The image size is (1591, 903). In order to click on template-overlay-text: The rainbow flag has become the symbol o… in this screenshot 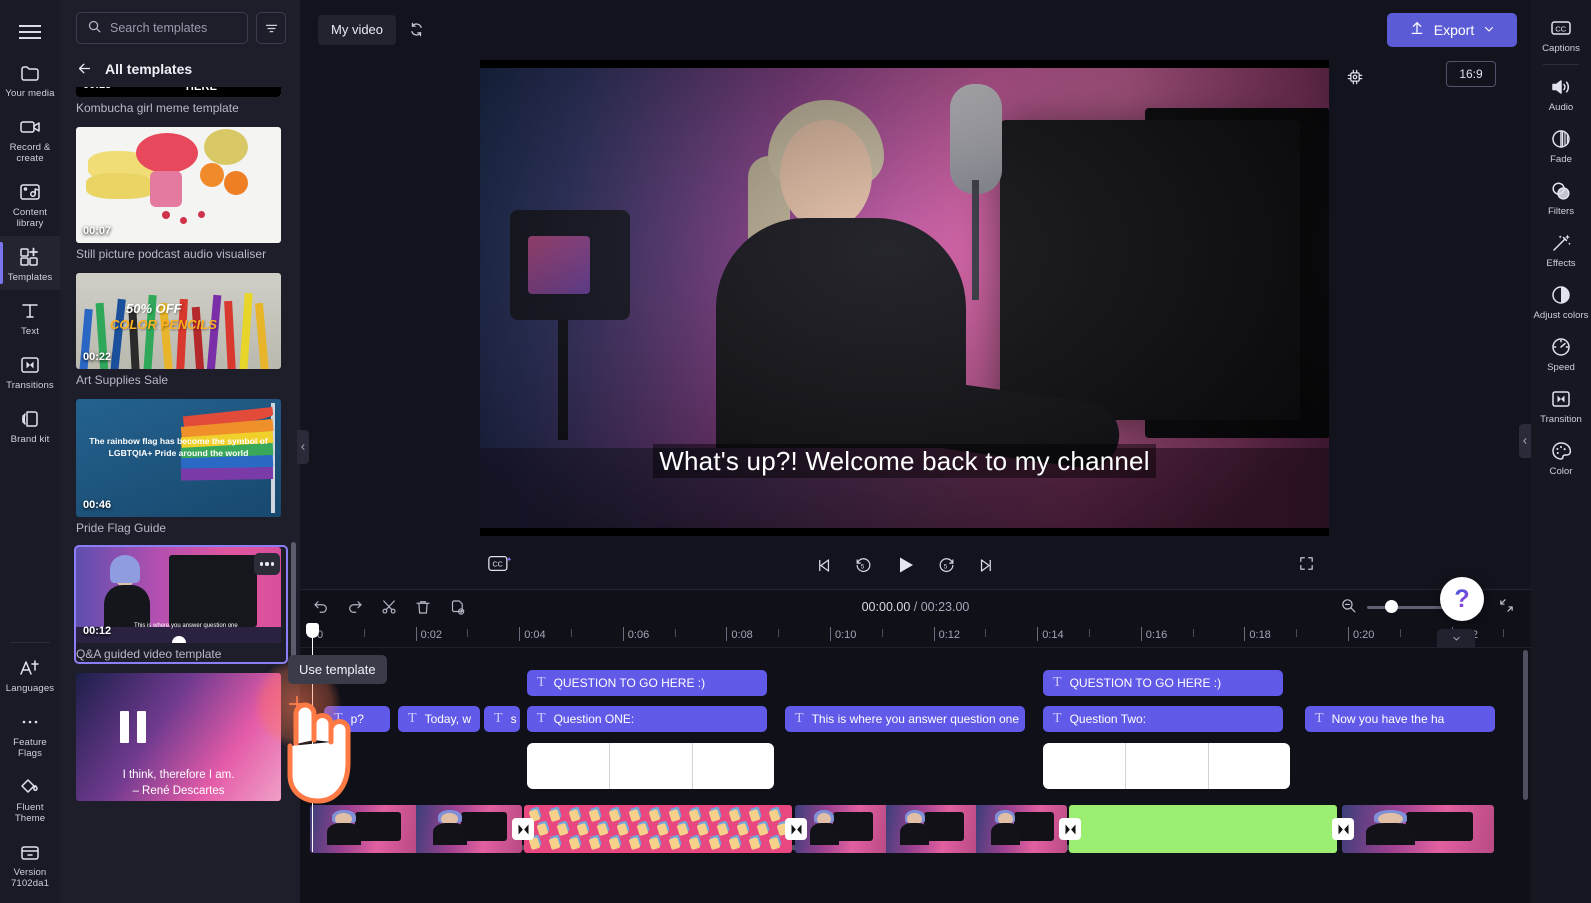, I will do `click(178, 447)`.